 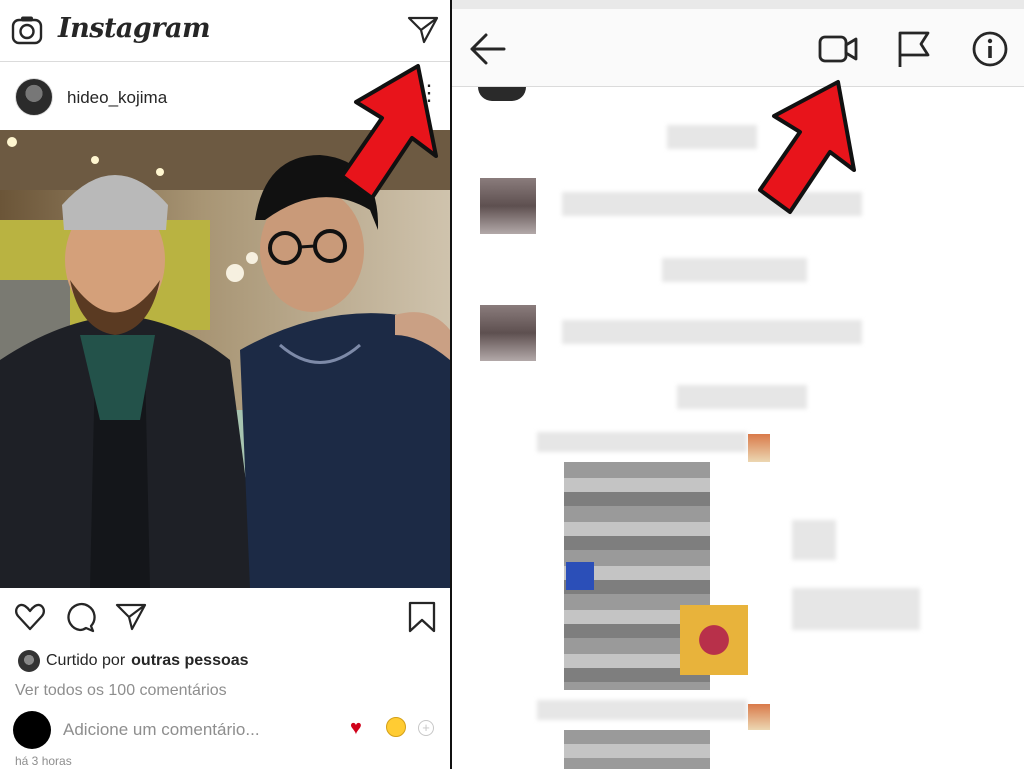 I want to click on liker-avatar, so click(x=29, y=661).